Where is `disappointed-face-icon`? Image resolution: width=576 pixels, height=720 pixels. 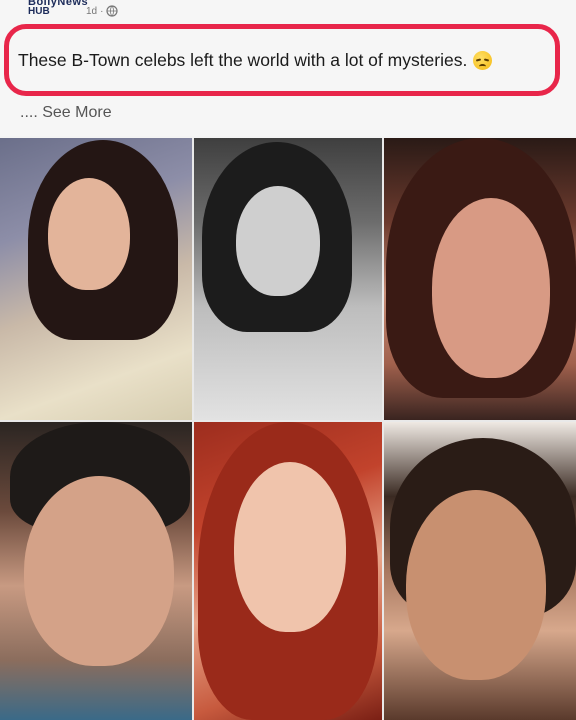
disappointed-face-icon is located at coordinates (483, 60).